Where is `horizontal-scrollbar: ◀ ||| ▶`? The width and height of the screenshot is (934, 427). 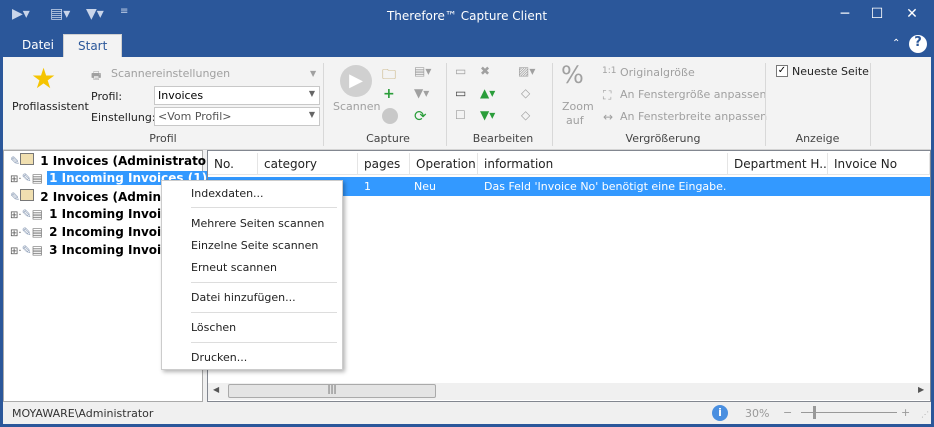
horizontal-scrollbar: ◀ ||| ▶ is located at coordinates (569, 391).